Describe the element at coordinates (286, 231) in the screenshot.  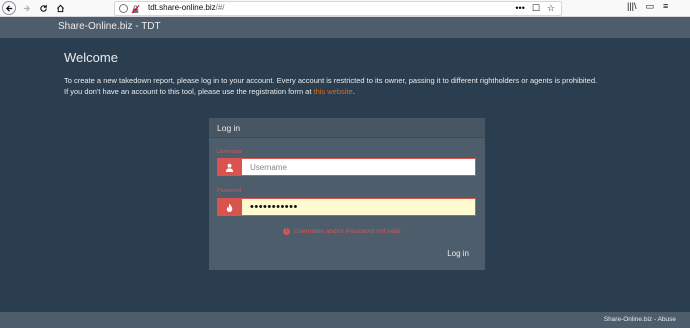
I see `error-icon: !` at that location.